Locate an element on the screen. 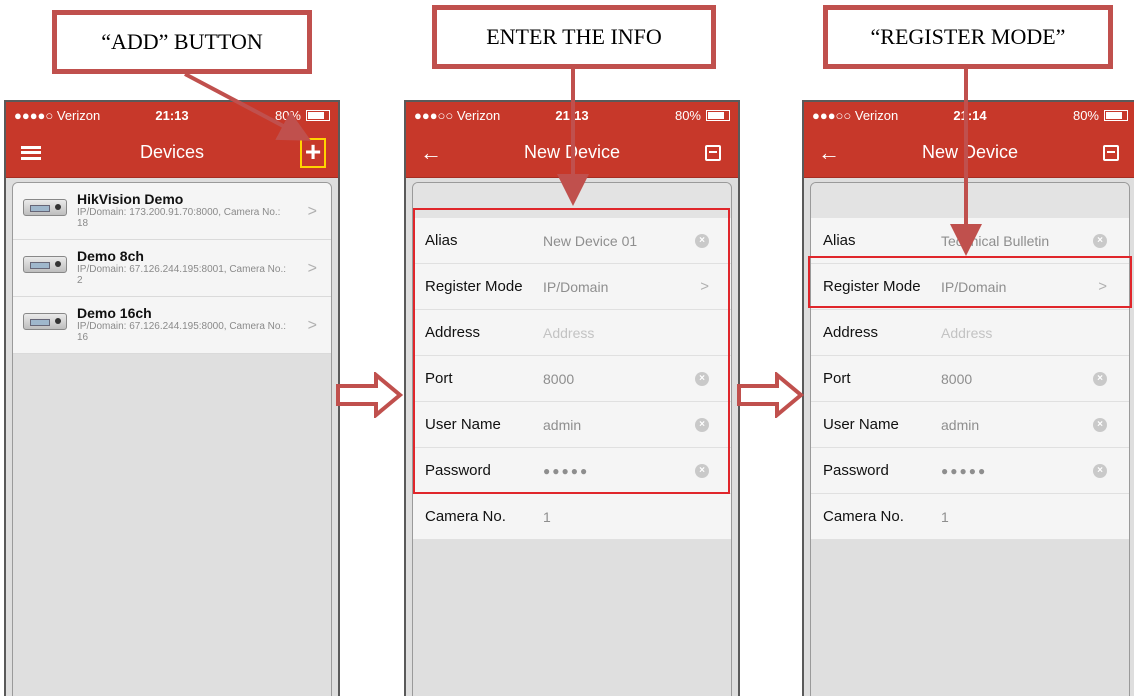 This screenshot has width=1134, height=696. status-bar: ●●●●○ Verizon 21:13 80% is located at coordinates (172, 115).